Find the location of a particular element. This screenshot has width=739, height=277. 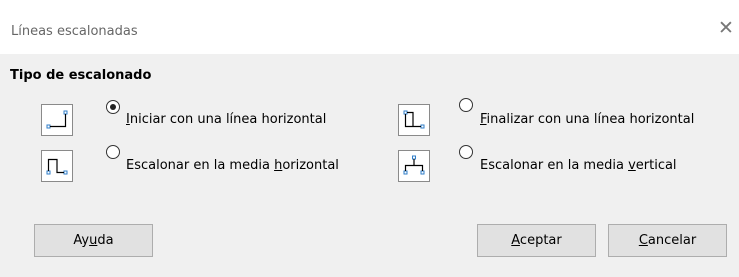

close-icon: ✕ is located at coordinates (726, 28).